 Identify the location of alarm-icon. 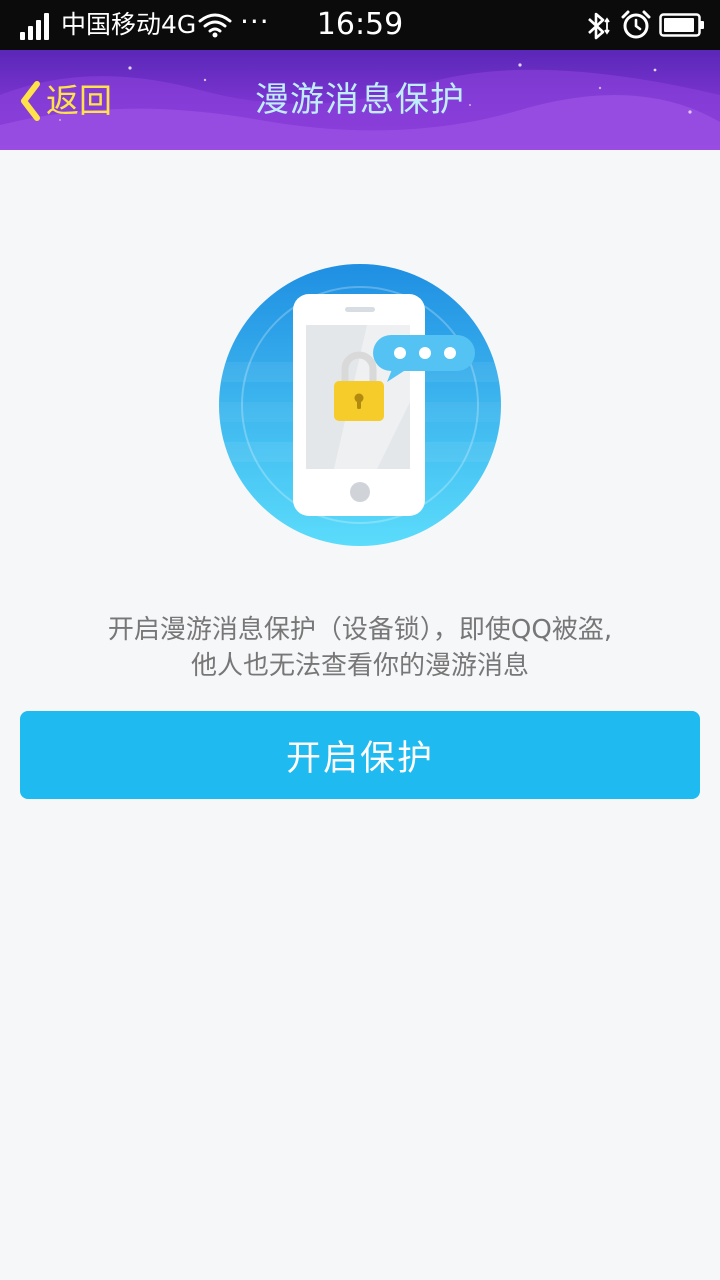
(636, 24).